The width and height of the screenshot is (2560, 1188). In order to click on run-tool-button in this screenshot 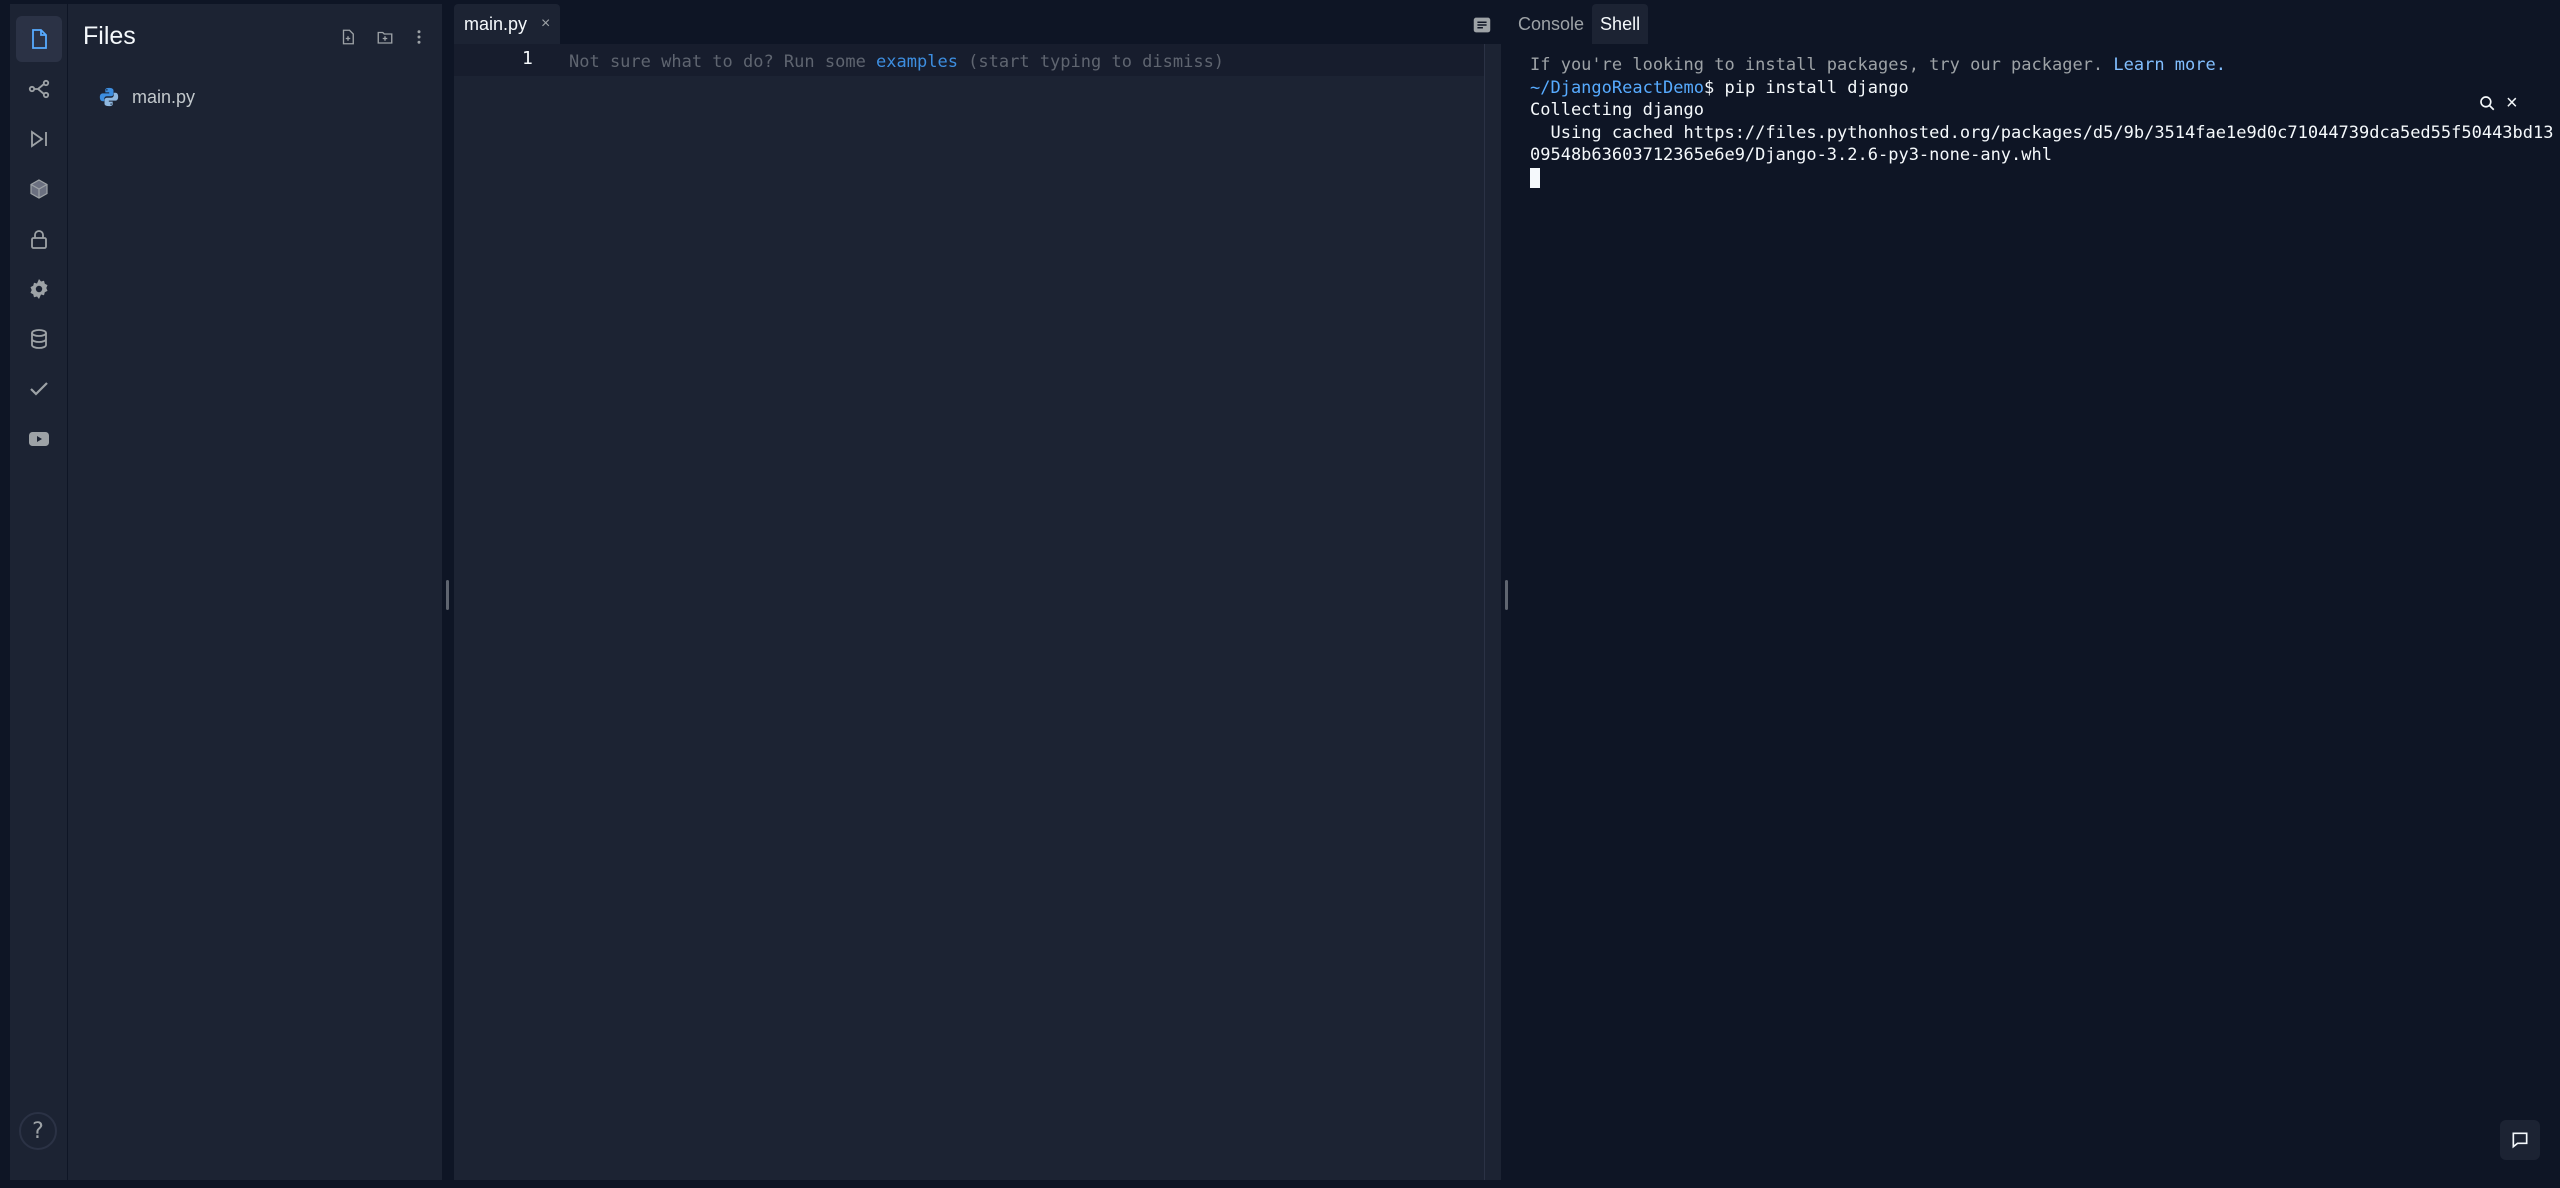, I will do `click(39, 139)`.